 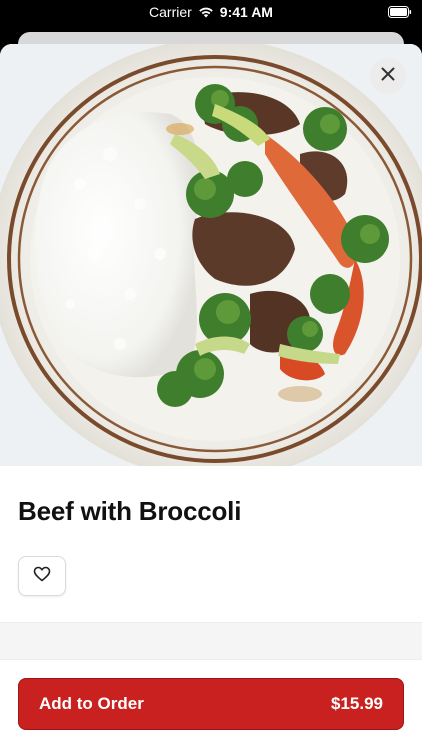 What do you see at coordinates (400, 11) in the screenshot?
I see `battery-icon` at bounding box center [400, 11].